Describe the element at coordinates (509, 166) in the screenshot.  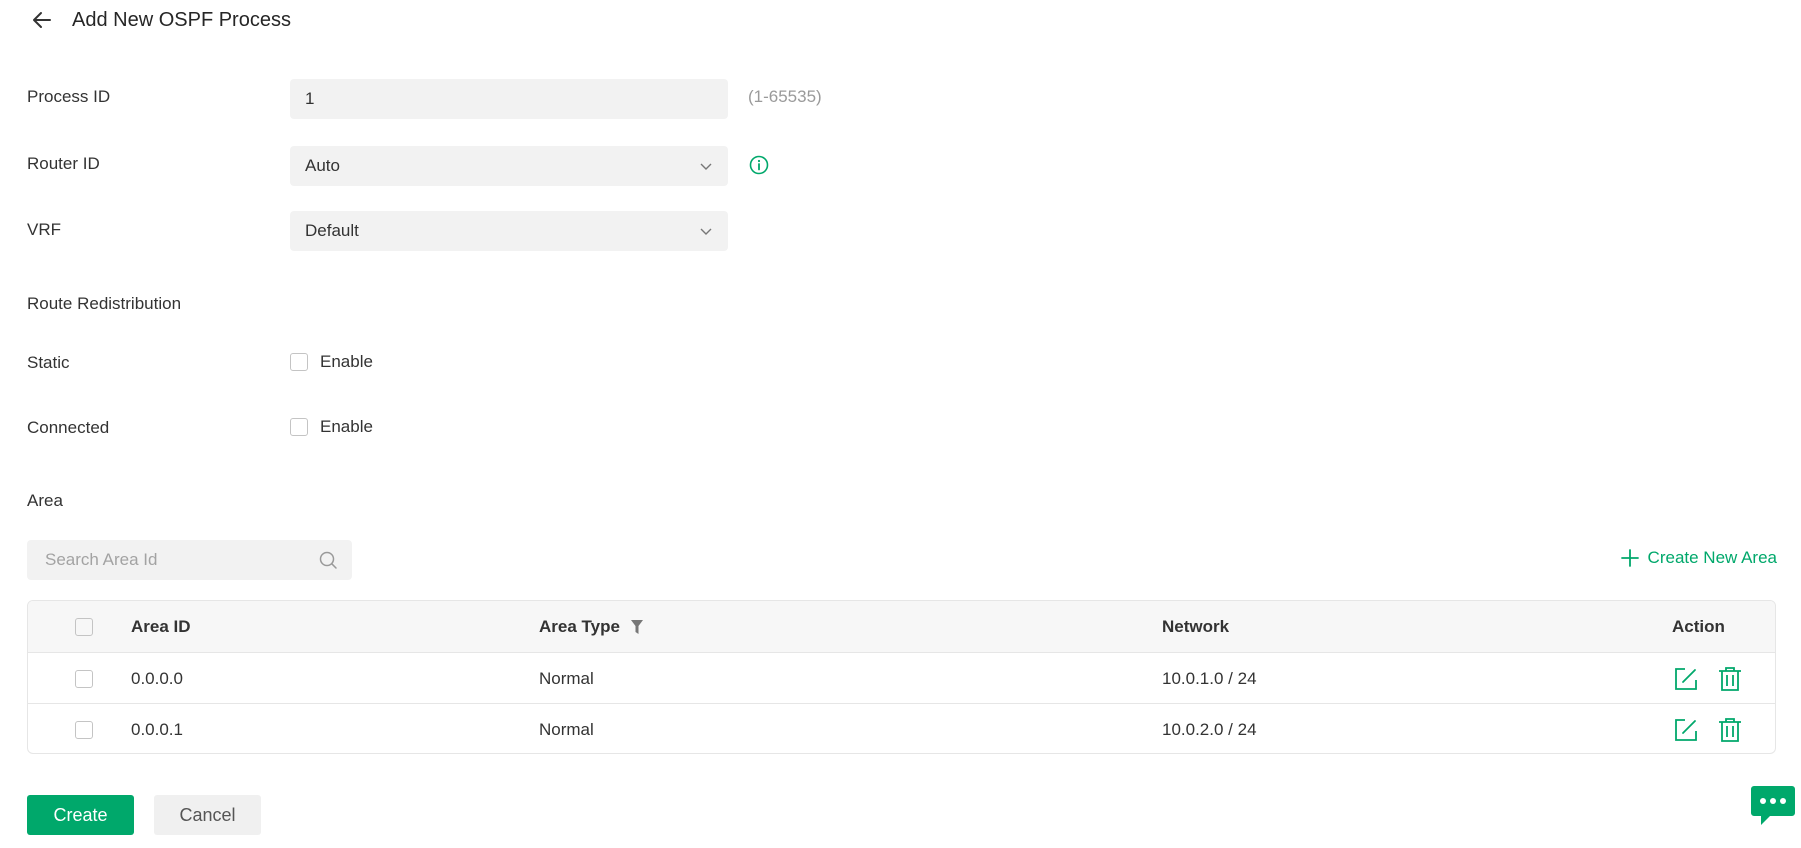
I see `router-id-select: Auto` at that location.